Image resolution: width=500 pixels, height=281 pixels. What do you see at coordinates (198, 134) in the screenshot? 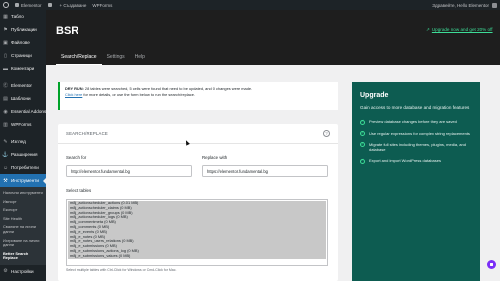
I see `panel-header: SEARCH/REPLACE ?` at bounding box center [198, 134].